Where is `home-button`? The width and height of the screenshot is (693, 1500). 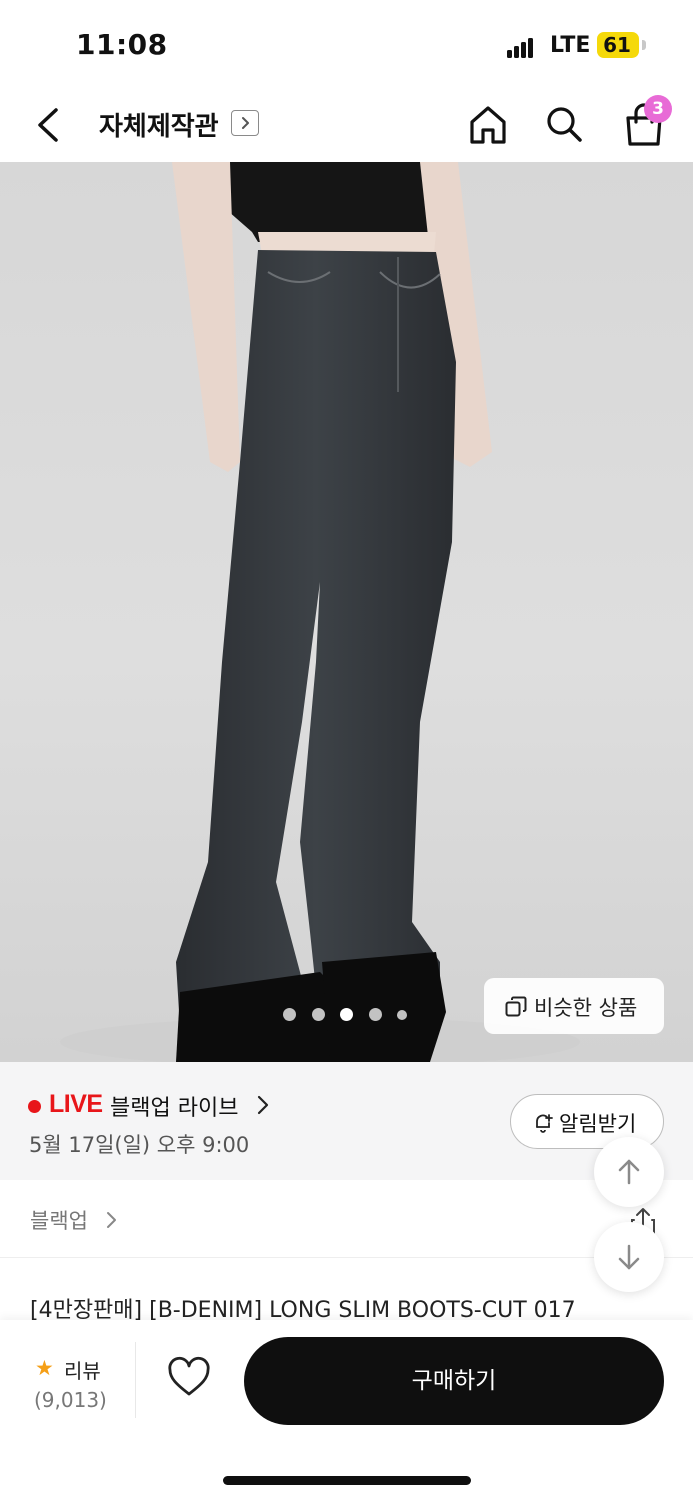
home-button is located at coordinates (488, 124).